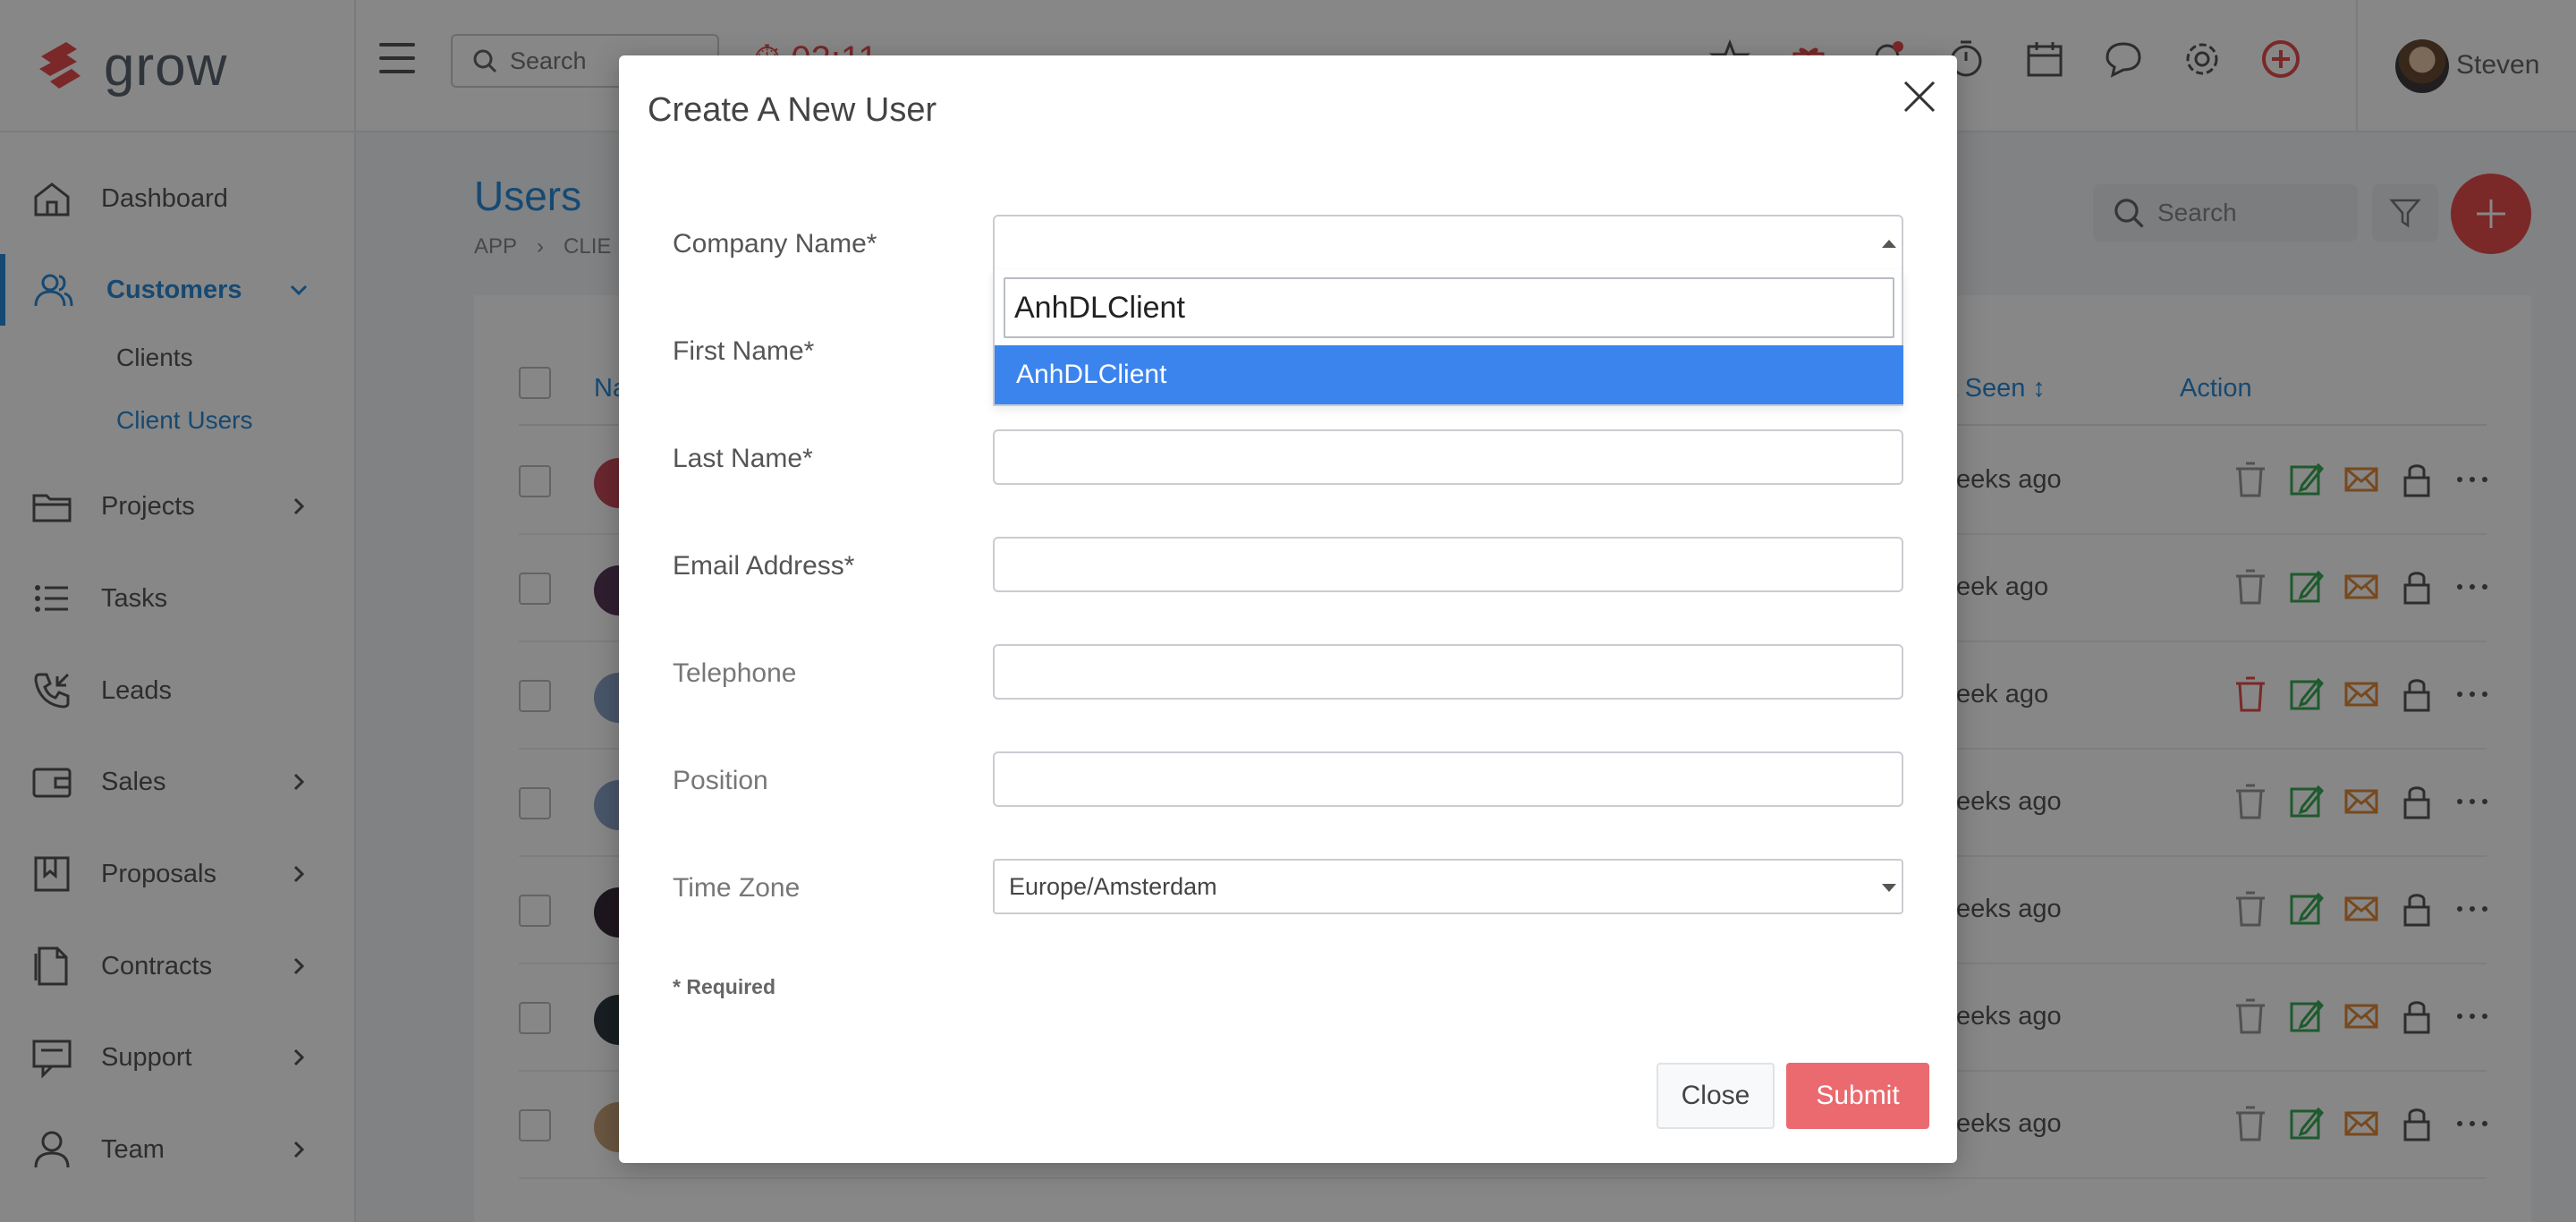 The height and width of the screenshot is (1222, 2576). Describe the element at coordinates (1716, 1096) in the screenshot. I see `close-button: Close` at that location.